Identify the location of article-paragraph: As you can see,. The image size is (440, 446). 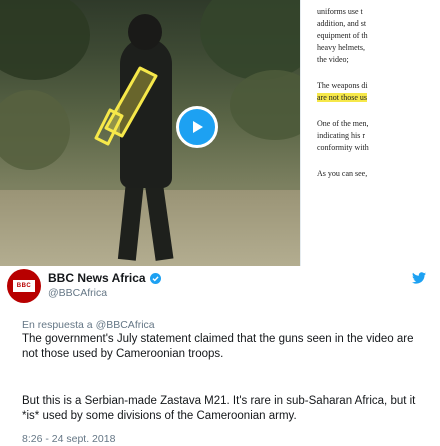
(342, 173).